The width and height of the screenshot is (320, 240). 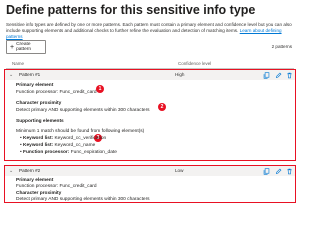 I want to click on supporting-item-1: • Keyword list: Keyword_cc_verification, so click(x=63, y=138).